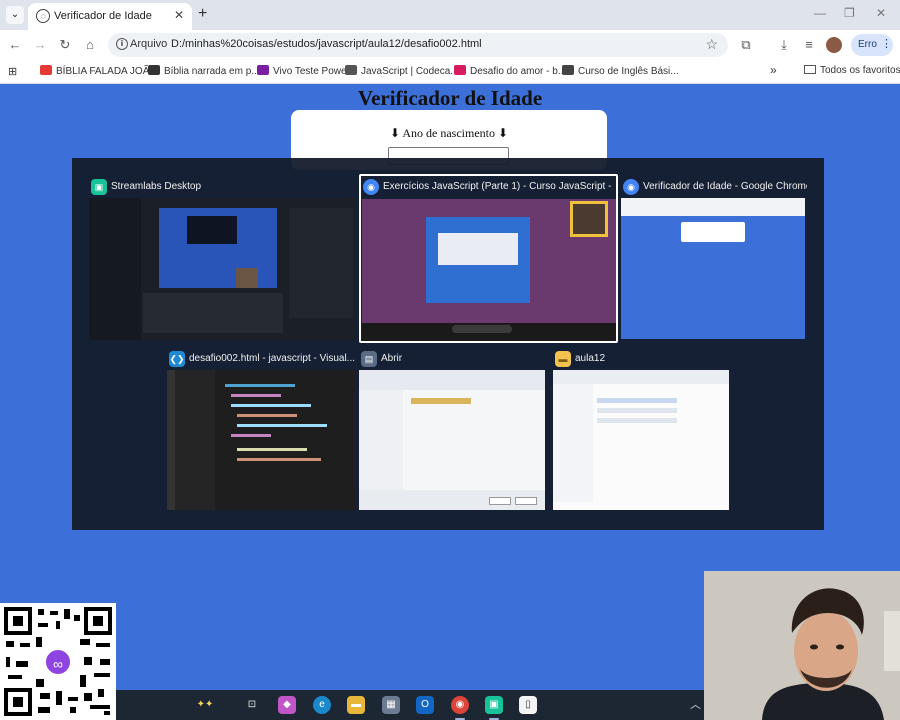  What do you see at coordinates (177, 359) in the screenshot?
I see `vscode-icon: ❮❯` at bounding box center [177, 359].